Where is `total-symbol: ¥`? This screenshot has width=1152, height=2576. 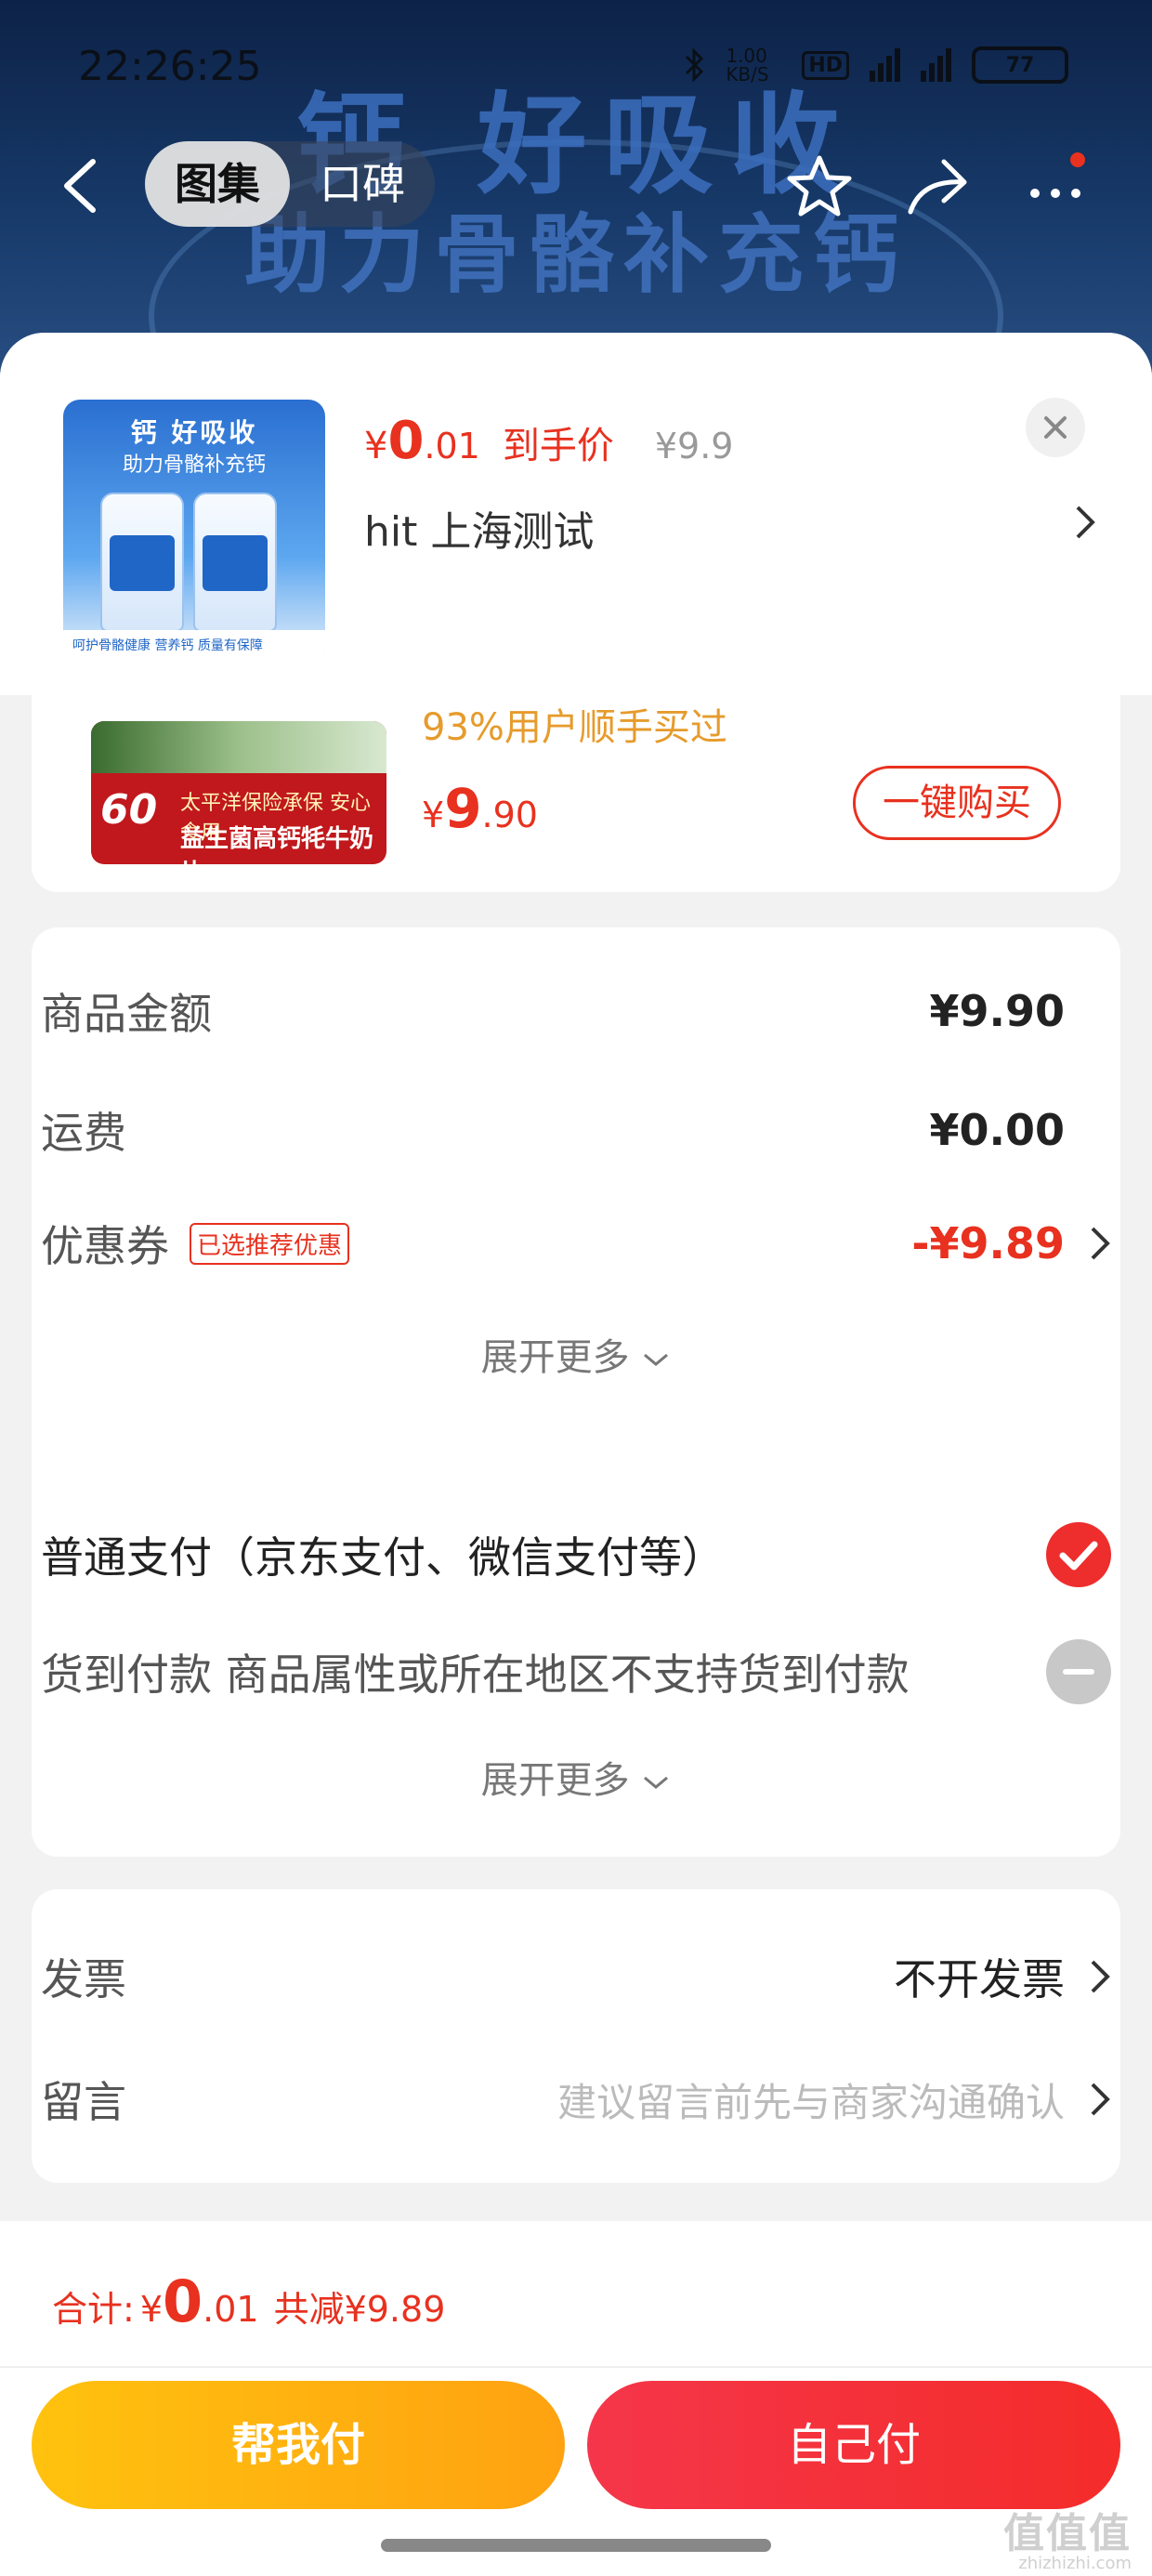
total-symbol: ¥ is located at coordinates (151, 2309).